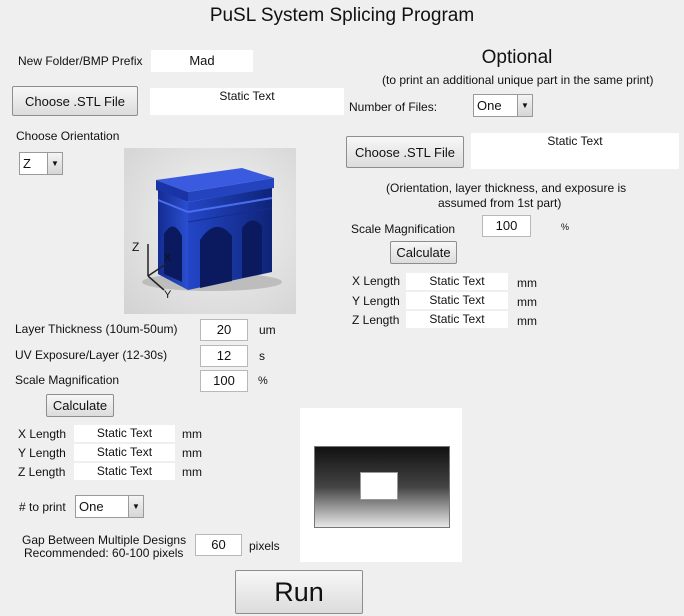 Image resolution: width=684 pixels, height=616 pixels. I want to click on to-print-select: One ▼, so click(109, 506).